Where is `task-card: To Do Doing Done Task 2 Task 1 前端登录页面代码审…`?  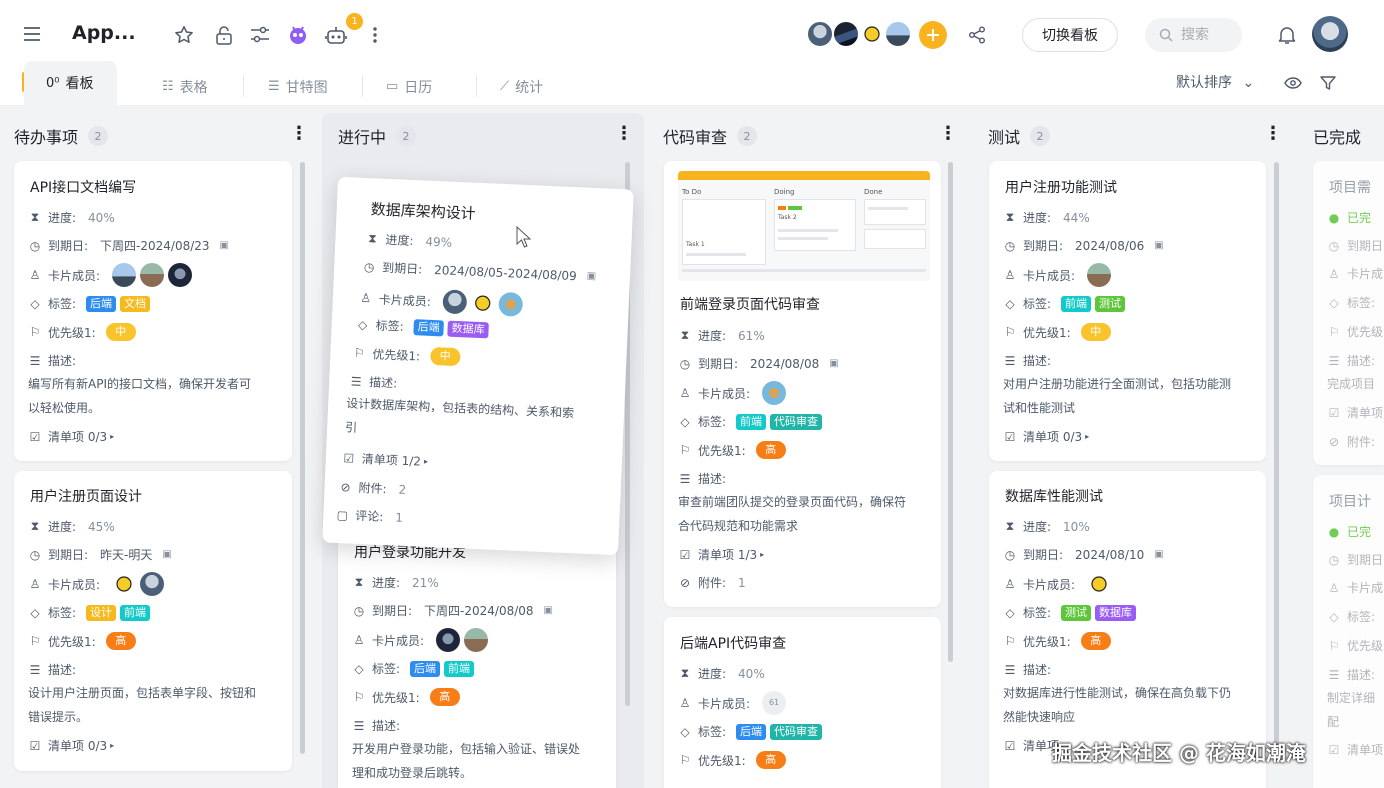
task-card: To Do Doing Done Task 2 Task 1 前端登录页面代码审… is located at coordinates (802, 384).